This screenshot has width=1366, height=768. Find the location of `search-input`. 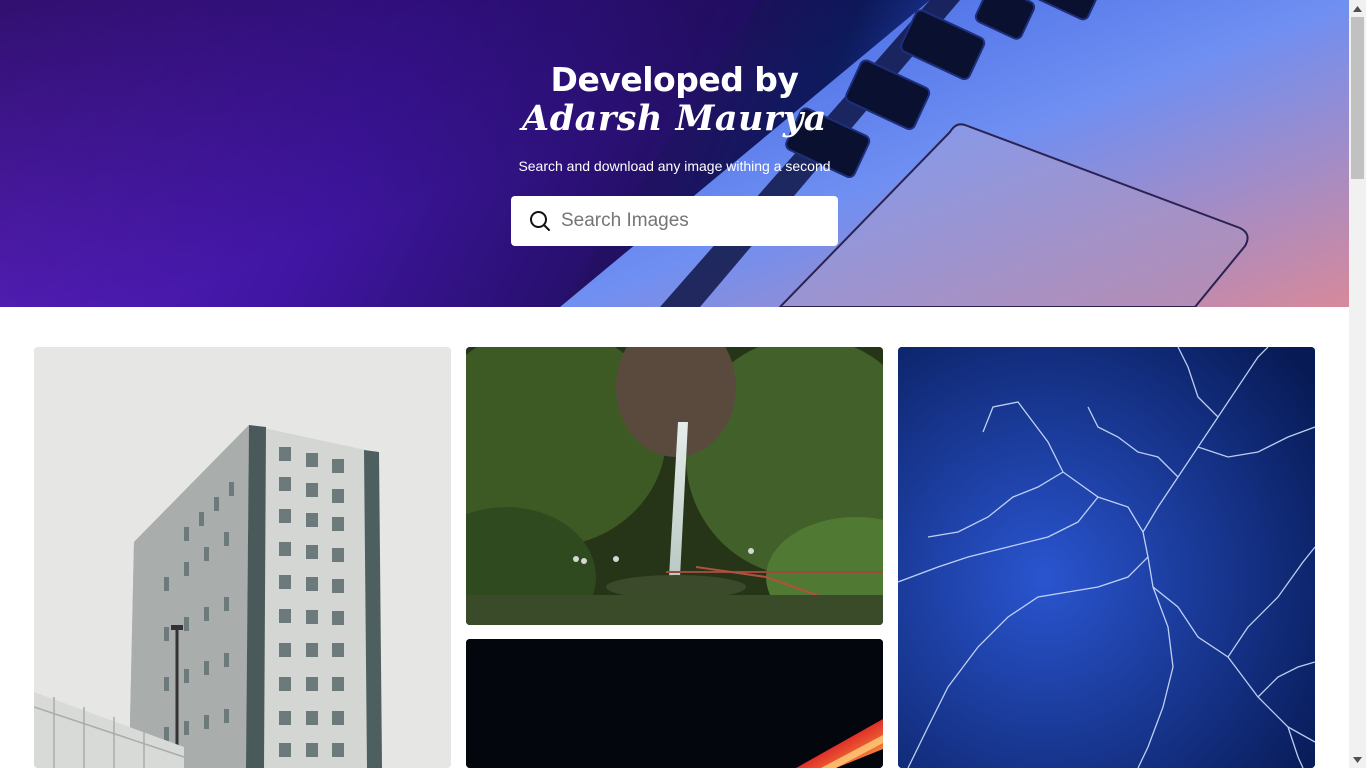

search-input is located at coordinates (695, 221).